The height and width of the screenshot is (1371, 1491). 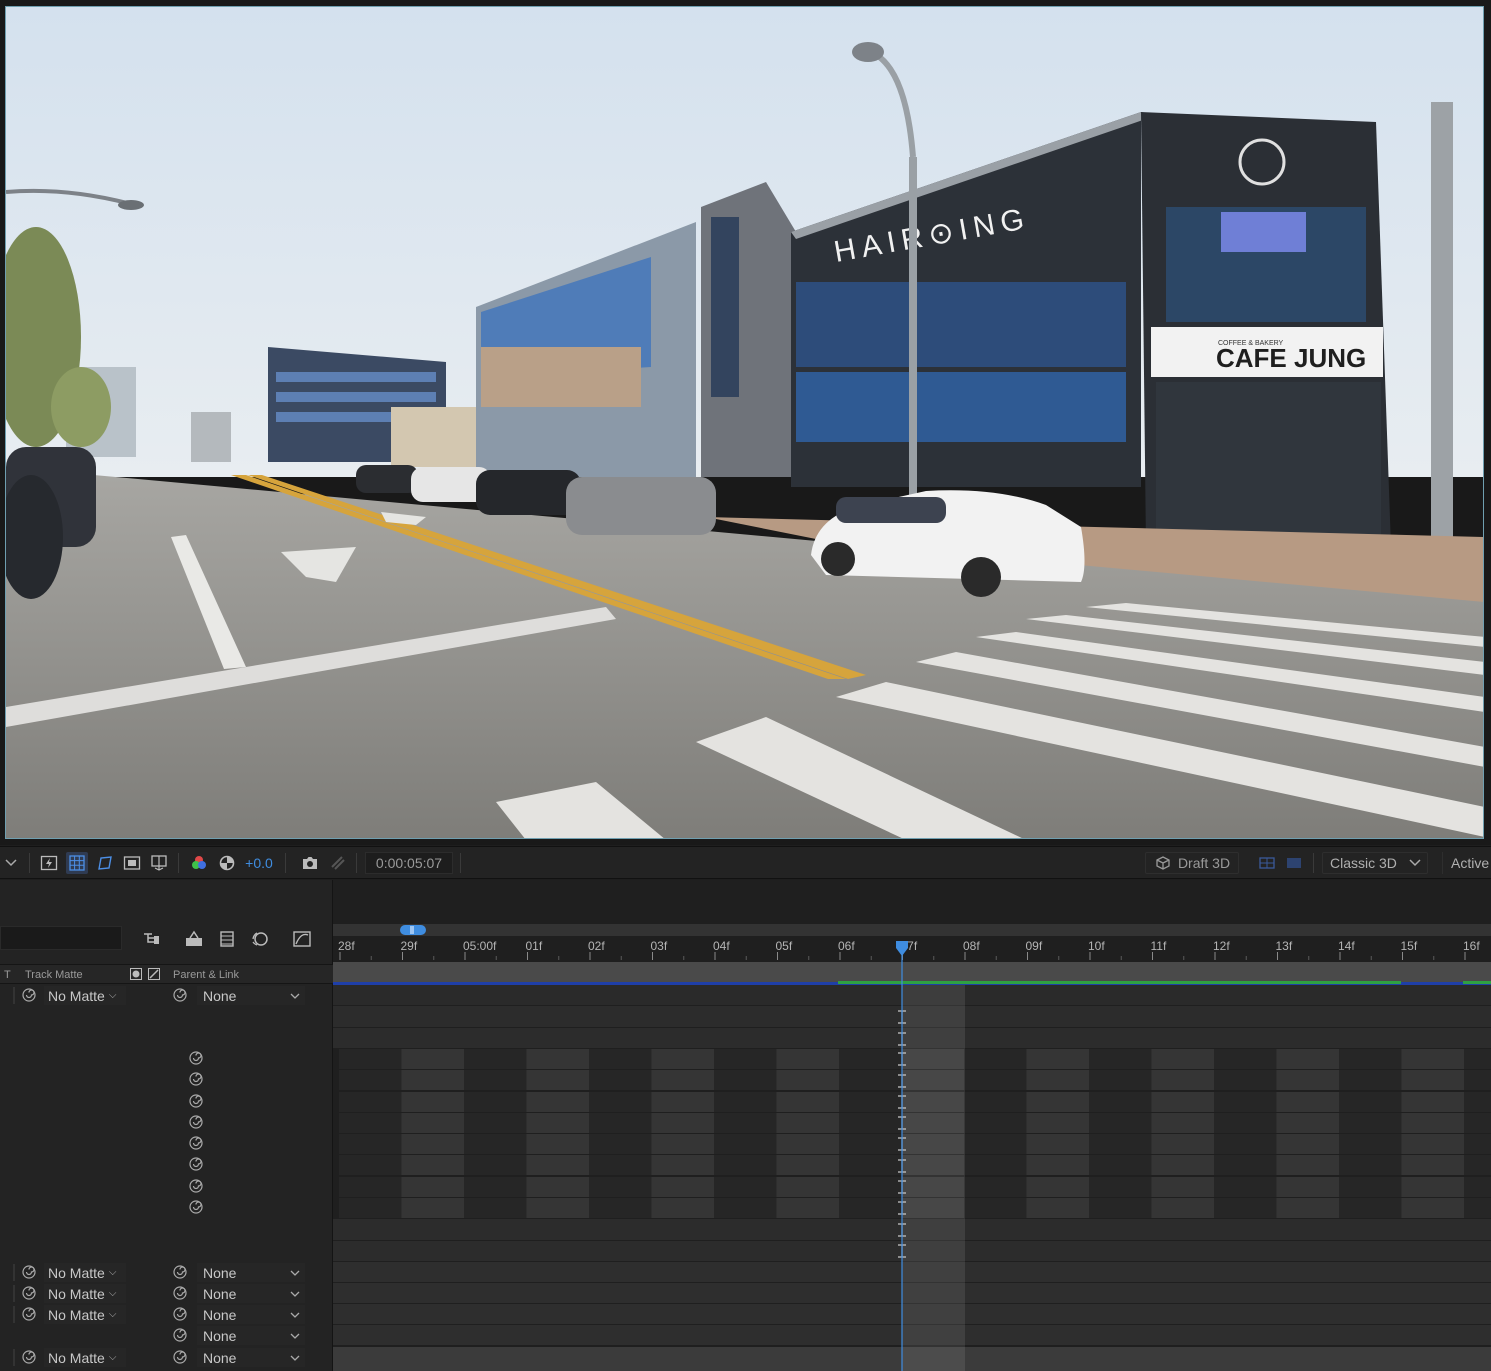 What do you see at coordinates (152, 939) in the screenshot?
I see `composition-mini-flowchart-icon` at bounding box center [152, 939].